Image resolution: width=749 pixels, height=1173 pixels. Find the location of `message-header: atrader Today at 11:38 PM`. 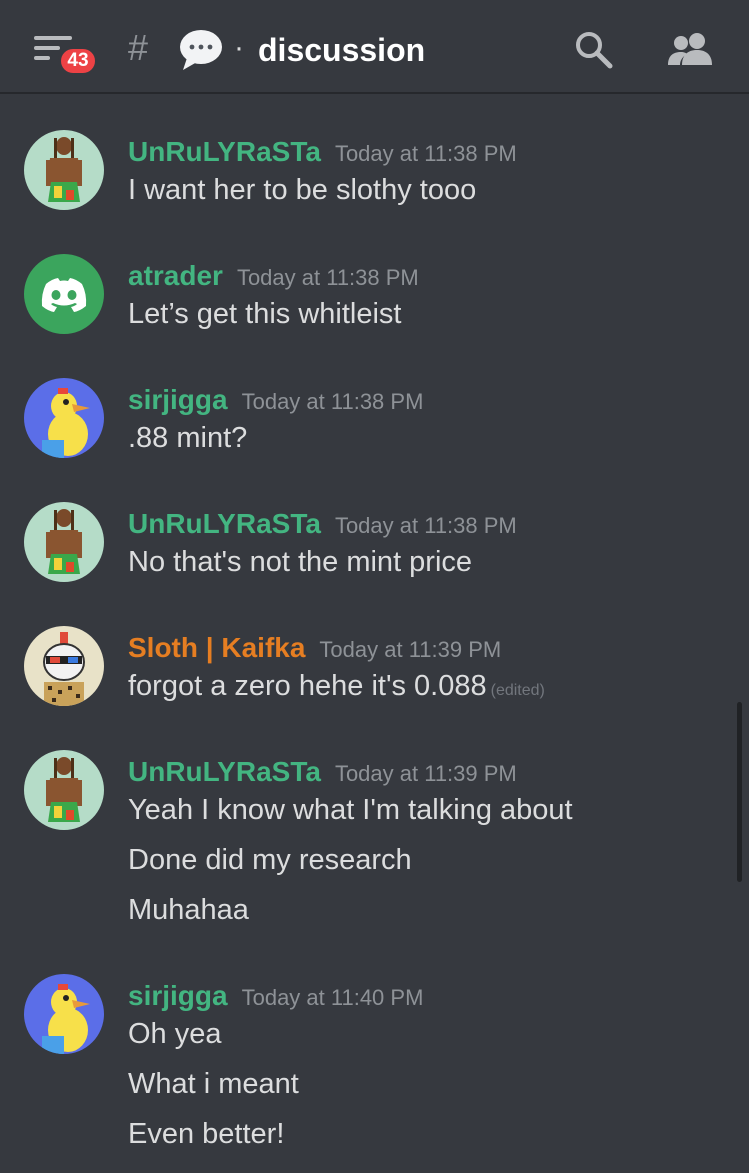

message-header: atrader Today at 11:38 PM is located at coordinates (273, 277).